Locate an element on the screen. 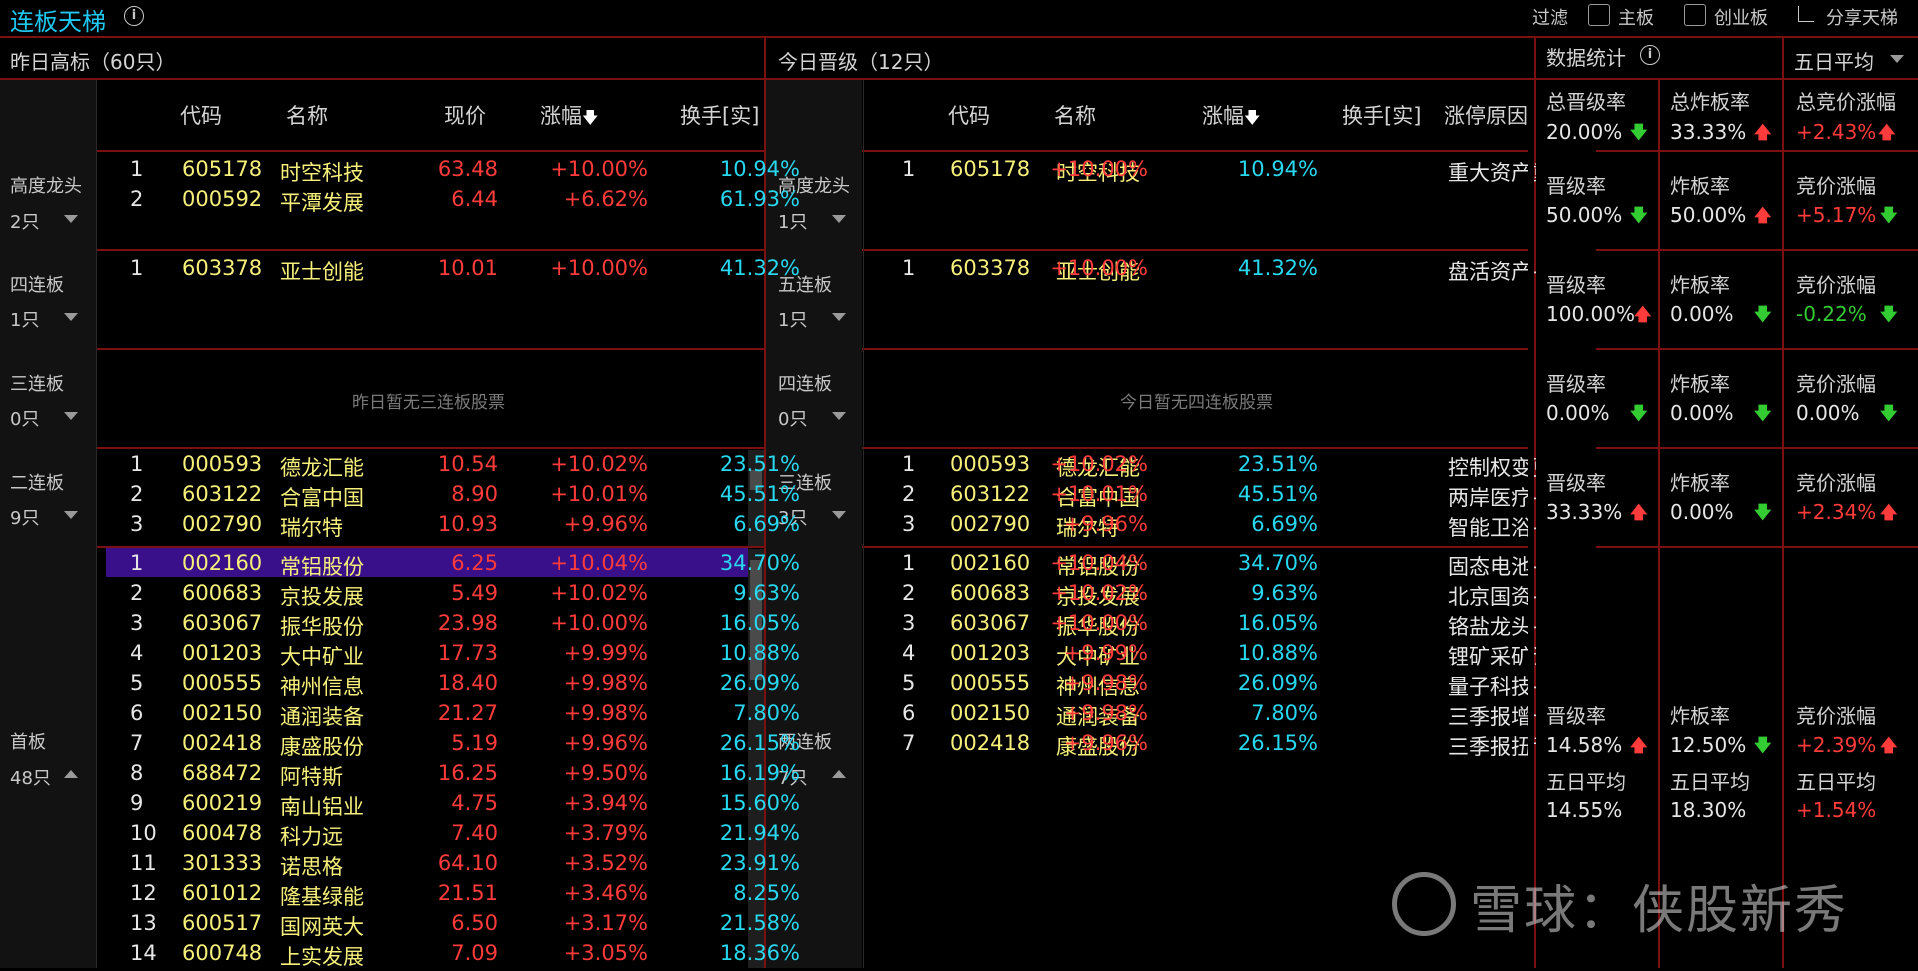 This screenshot has width=1918, height=971. table-row: 7 002418 康盛股份 5.19 +9.96% 26.15% is located at coordinates (450, 746).